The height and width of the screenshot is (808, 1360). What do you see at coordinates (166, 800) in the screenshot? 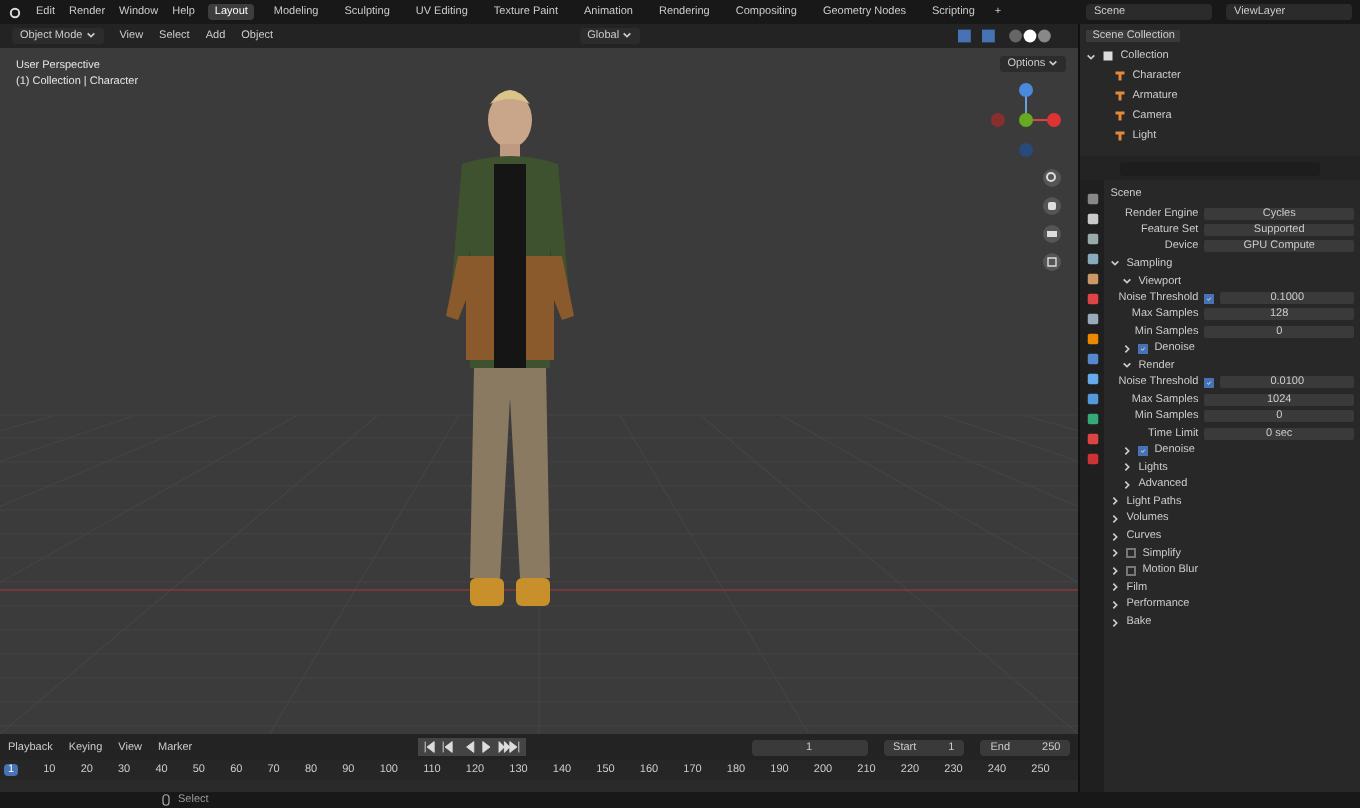
I see `mouse-icon` at bounding box center [166, 800].